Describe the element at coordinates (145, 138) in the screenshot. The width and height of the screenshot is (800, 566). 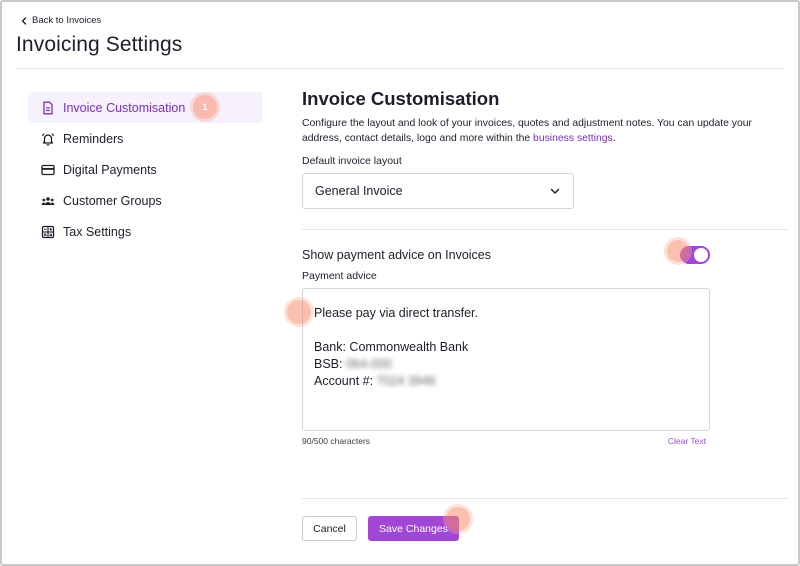
I see `sidebar-item-reminders: Reminders` at that location.